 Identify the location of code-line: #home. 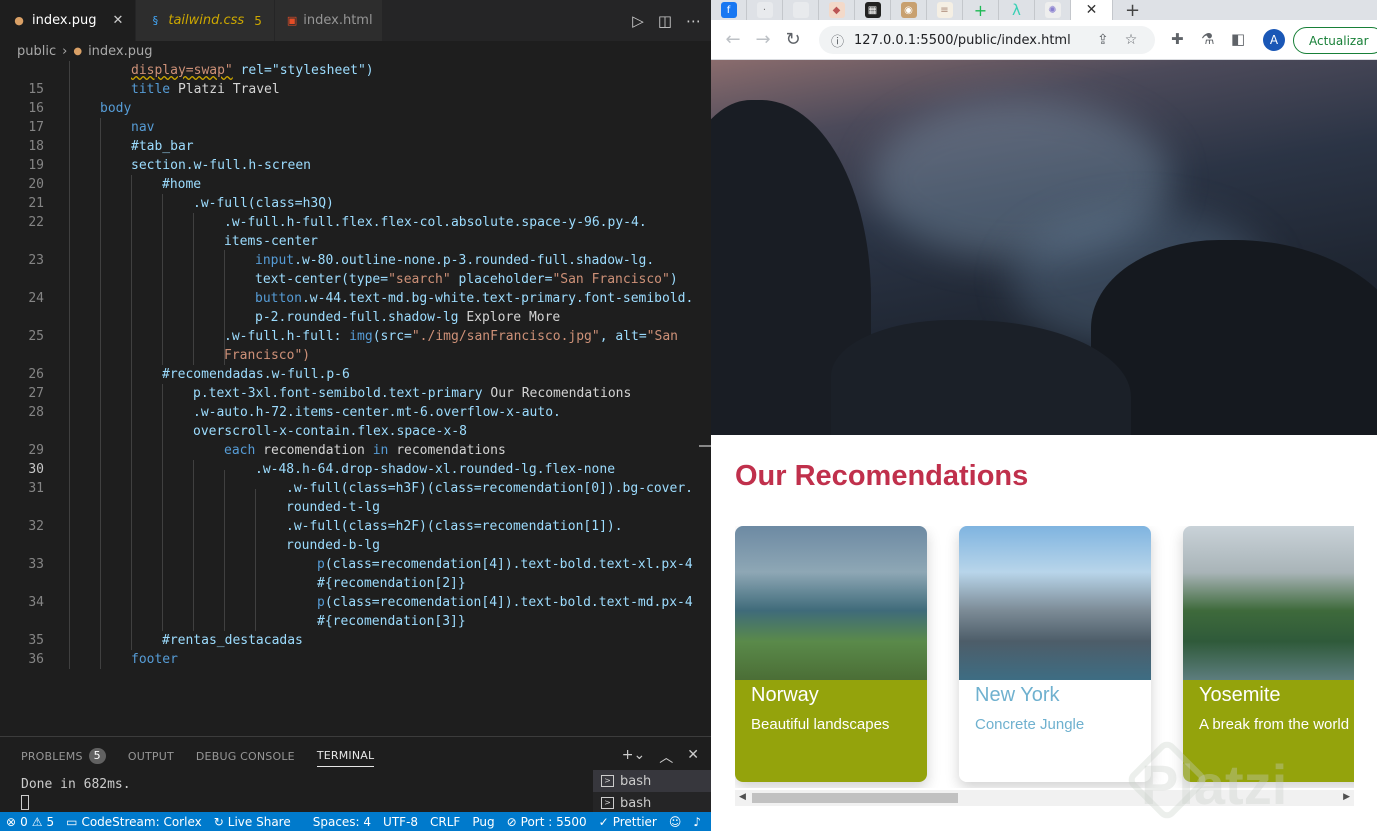
(182, 184).